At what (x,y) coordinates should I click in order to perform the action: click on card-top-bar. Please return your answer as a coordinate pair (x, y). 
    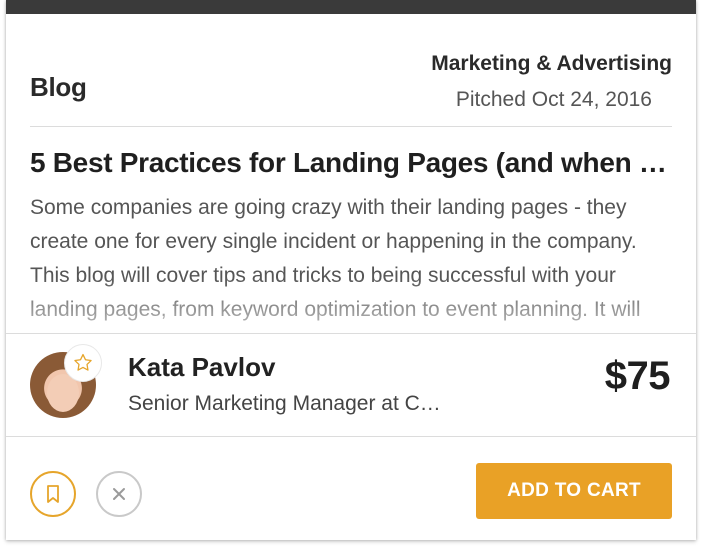
    Looking at the image, I should click on (351, 7).